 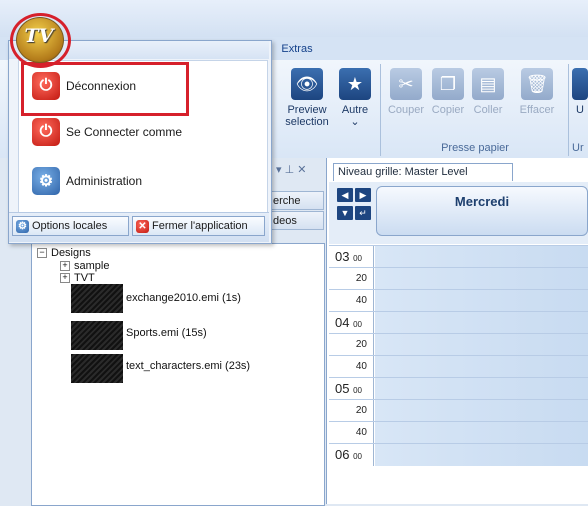 I want to click on coller-label: Coller, so click(x=488, y=110).